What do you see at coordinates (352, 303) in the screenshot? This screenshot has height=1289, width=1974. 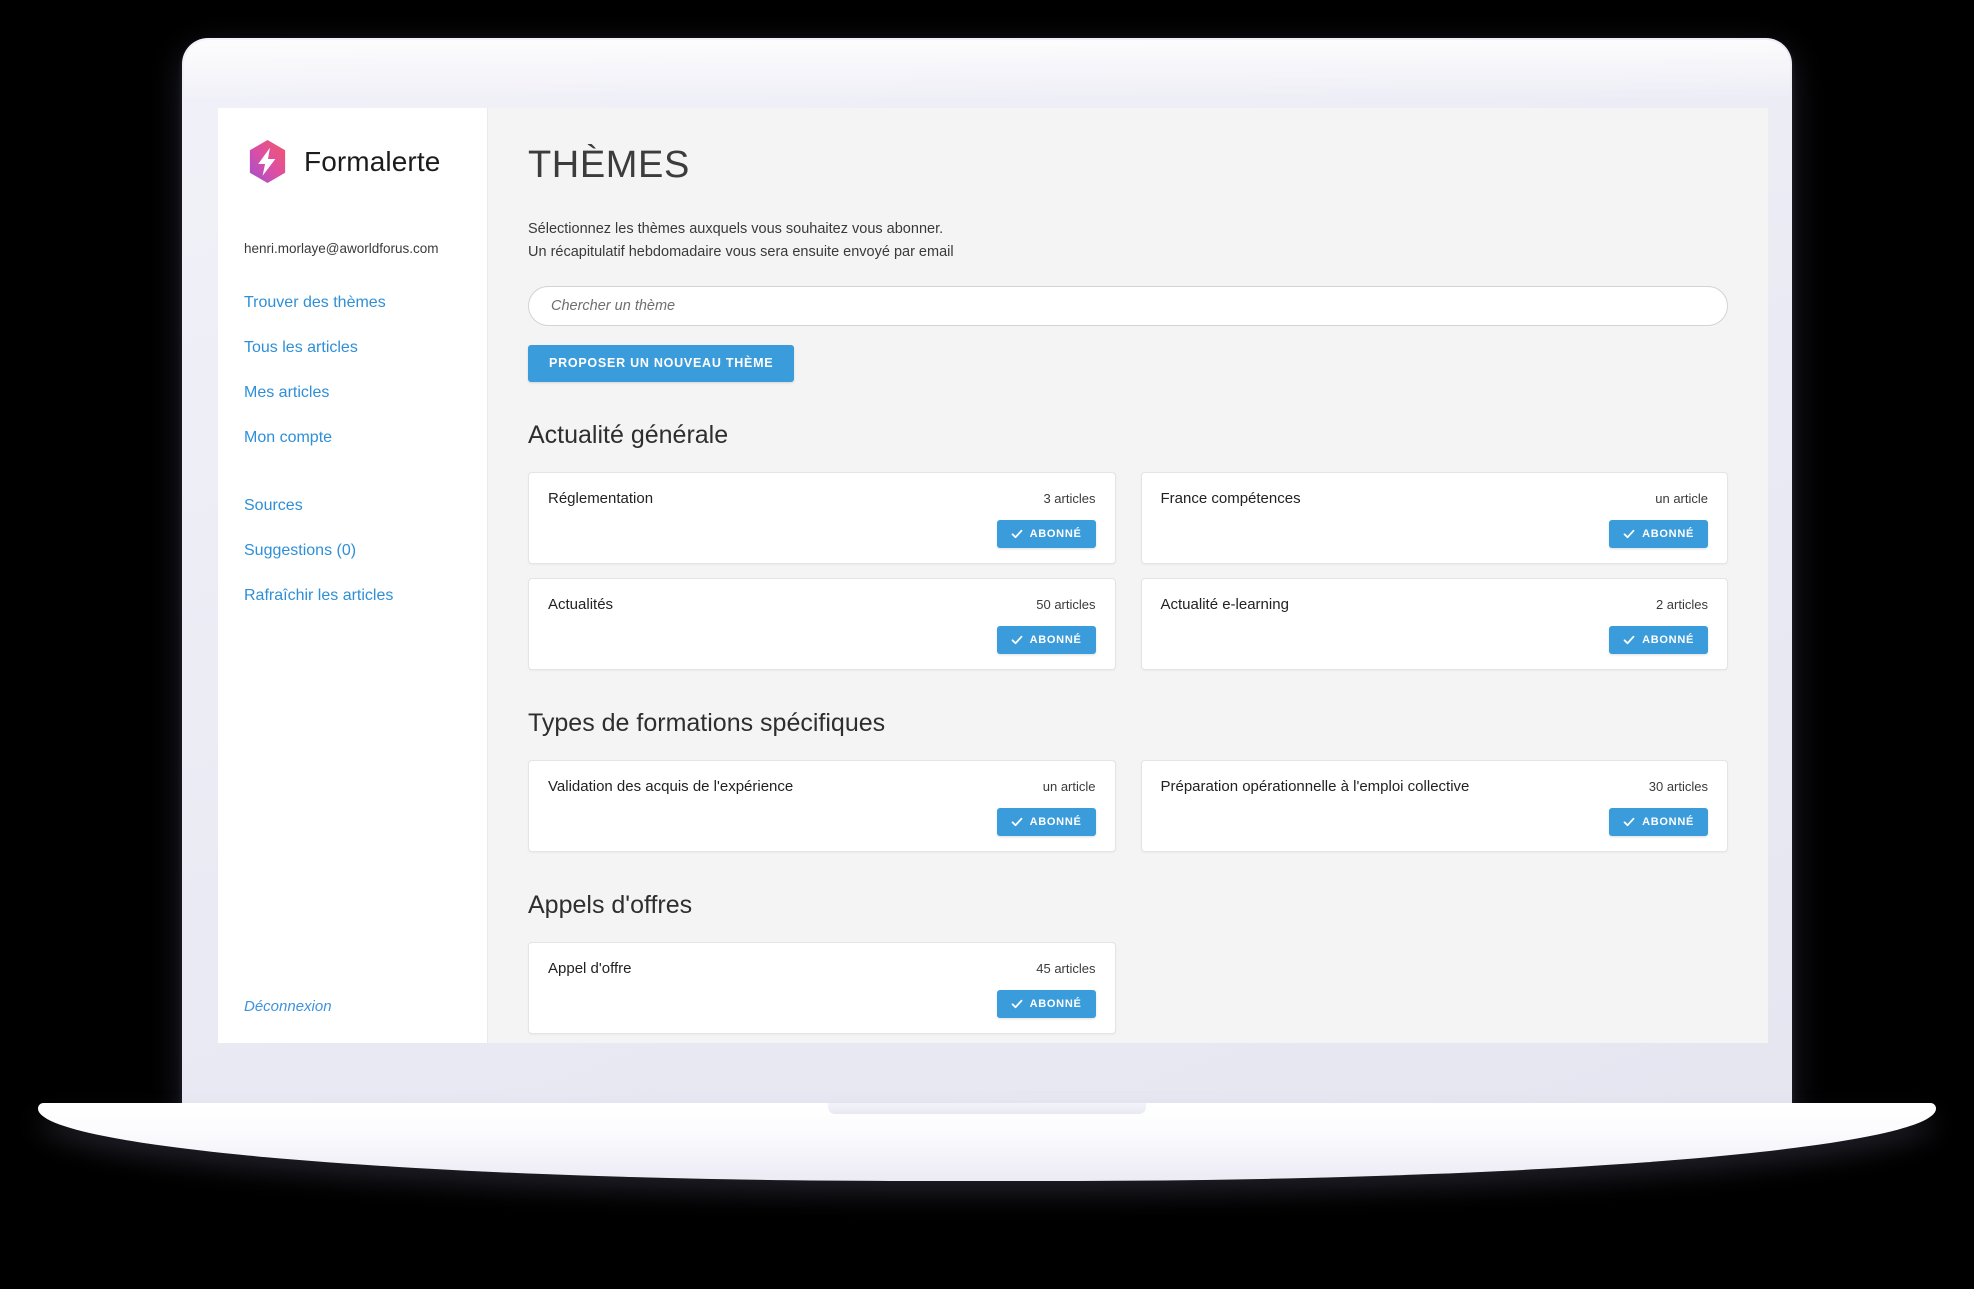 I see `sidebar-item-trouver-des-themes: Trouver des thèmes` at bounding box center [352, 303].